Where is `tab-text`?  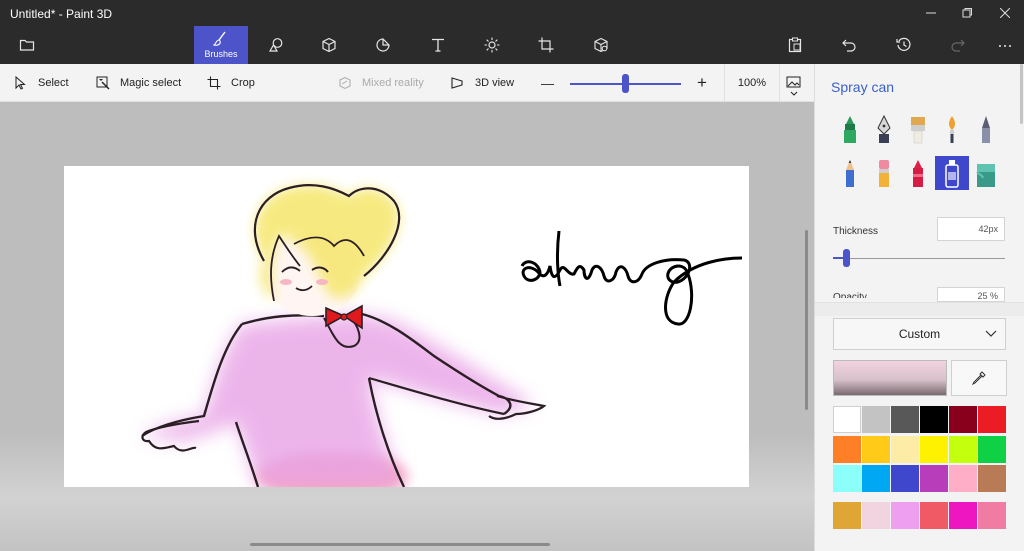
tab-text is located at coordinates (438, 45).